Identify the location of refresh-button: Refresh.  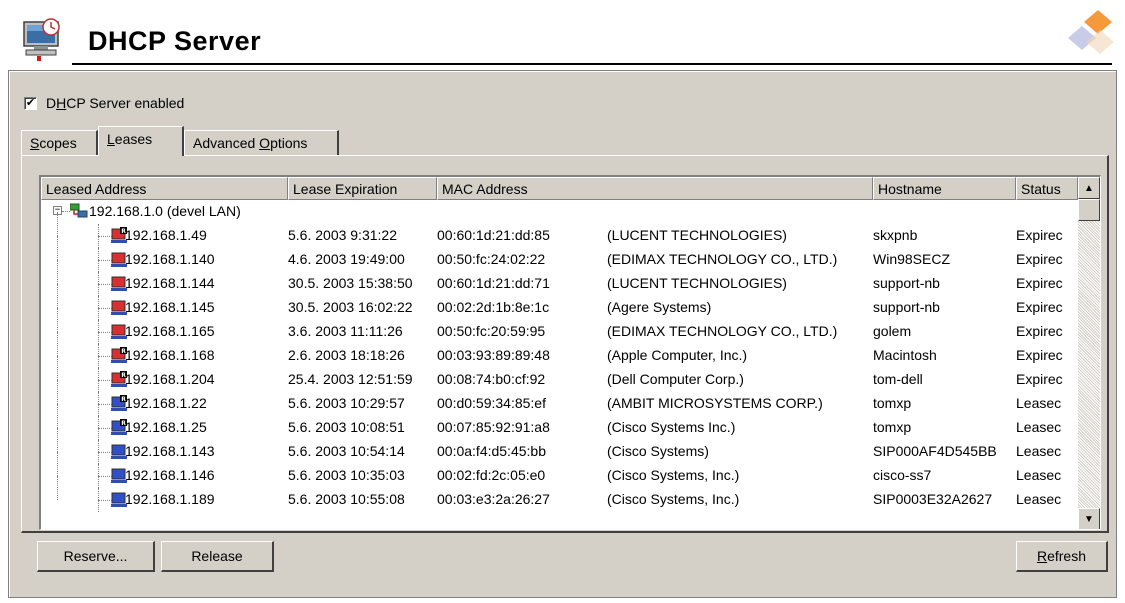
(1062, 556).